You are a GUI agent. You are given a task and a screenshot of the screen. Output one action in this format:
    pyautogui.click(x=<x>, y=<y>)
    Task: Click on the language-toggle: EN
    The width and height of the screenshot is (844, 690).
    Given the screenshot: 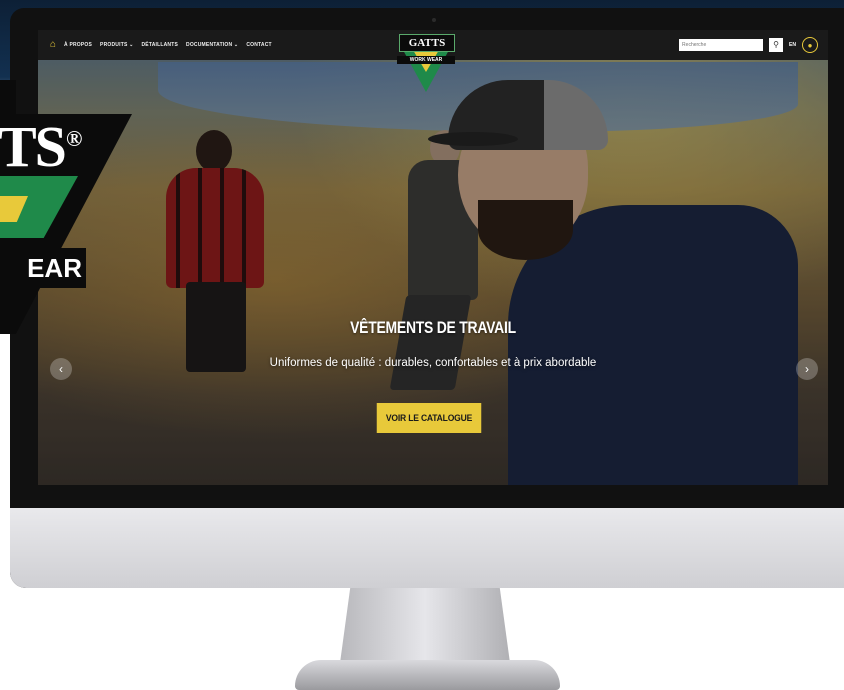 What is the action you would take?
    pyautogui.click(x=792, y=45)
    